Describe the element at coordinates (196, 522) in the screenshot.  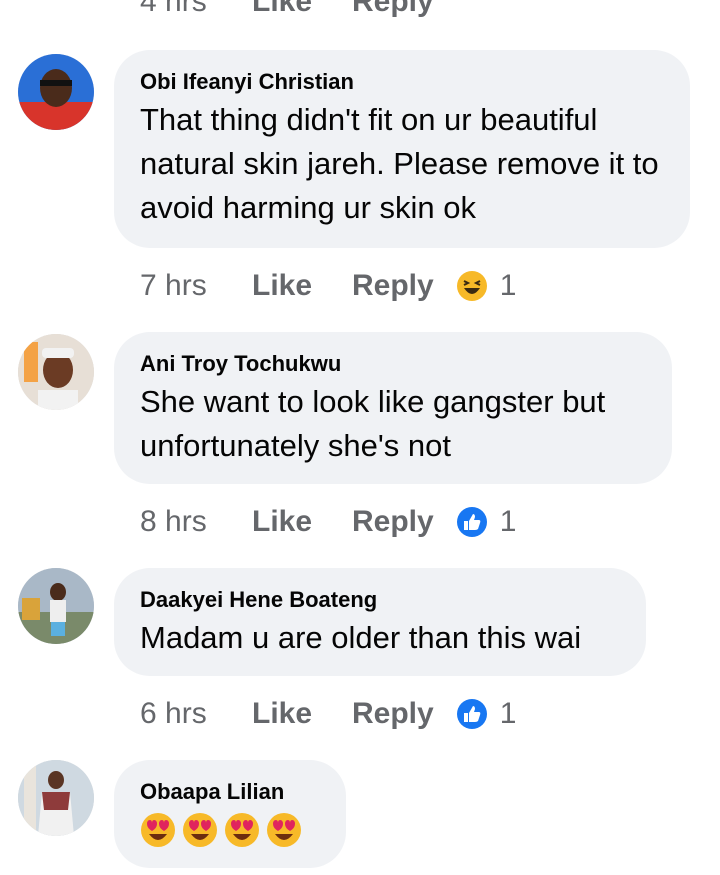
I see `comment-timestamp: 8 hrs` at that location.